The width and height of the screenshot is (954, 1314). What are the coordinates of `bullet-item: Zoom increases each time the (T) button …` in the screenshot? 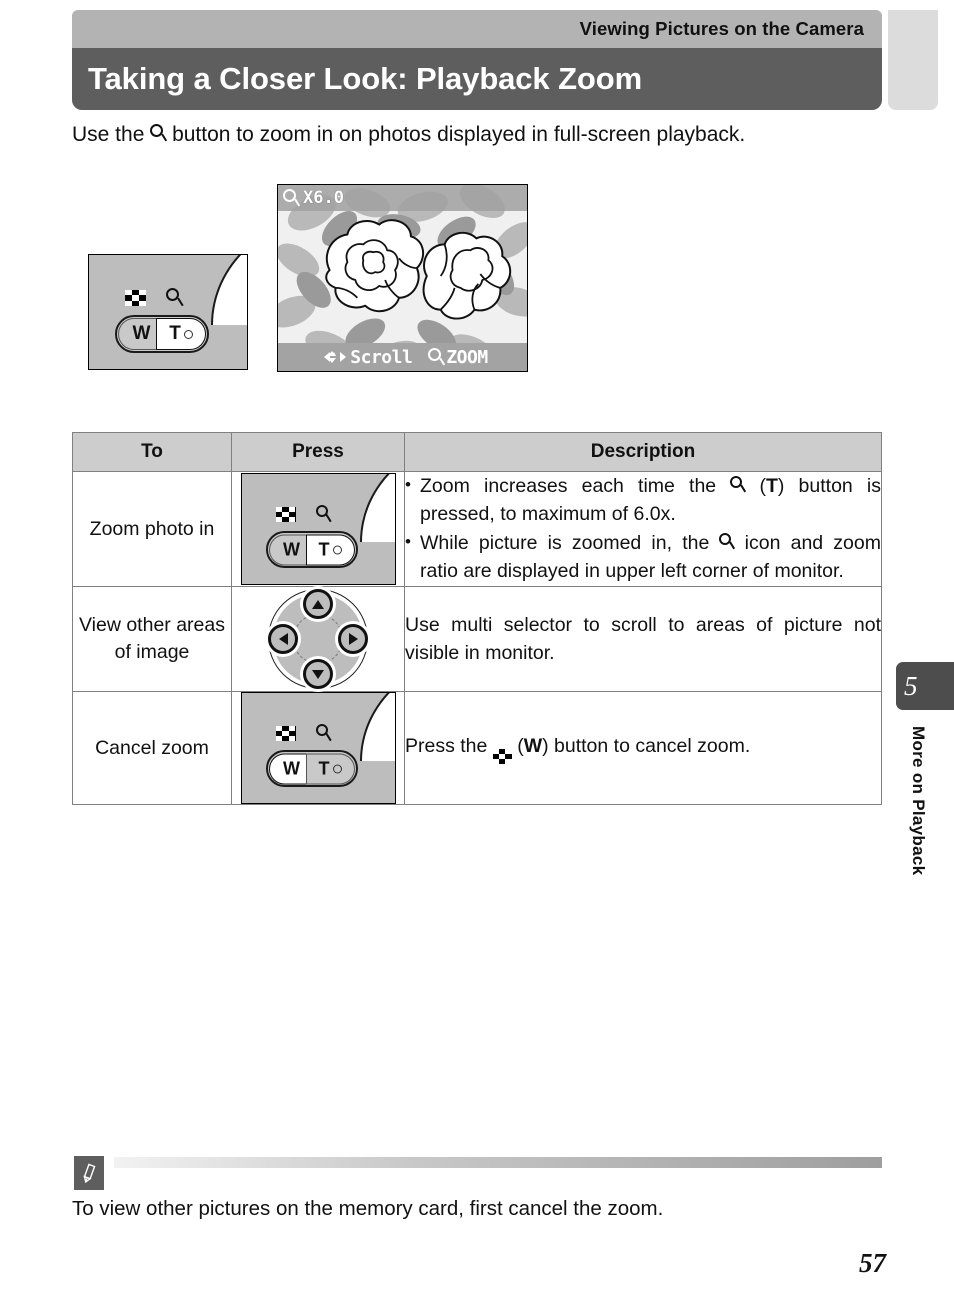 It's located at (643, 499).